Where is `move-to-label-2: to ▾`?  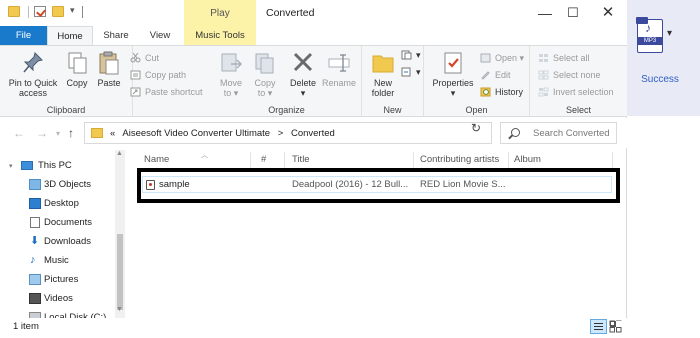
move-to-label-2: to ▾ is located at coordinates (231, 93).